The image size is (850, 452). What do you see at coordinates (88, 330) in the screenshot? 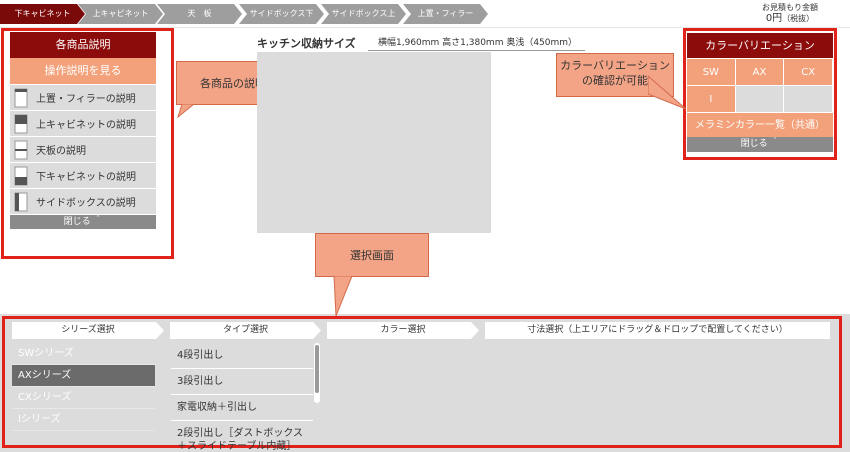
I see `tab-series: シリーズ選択` at bounding box center [88, 330].